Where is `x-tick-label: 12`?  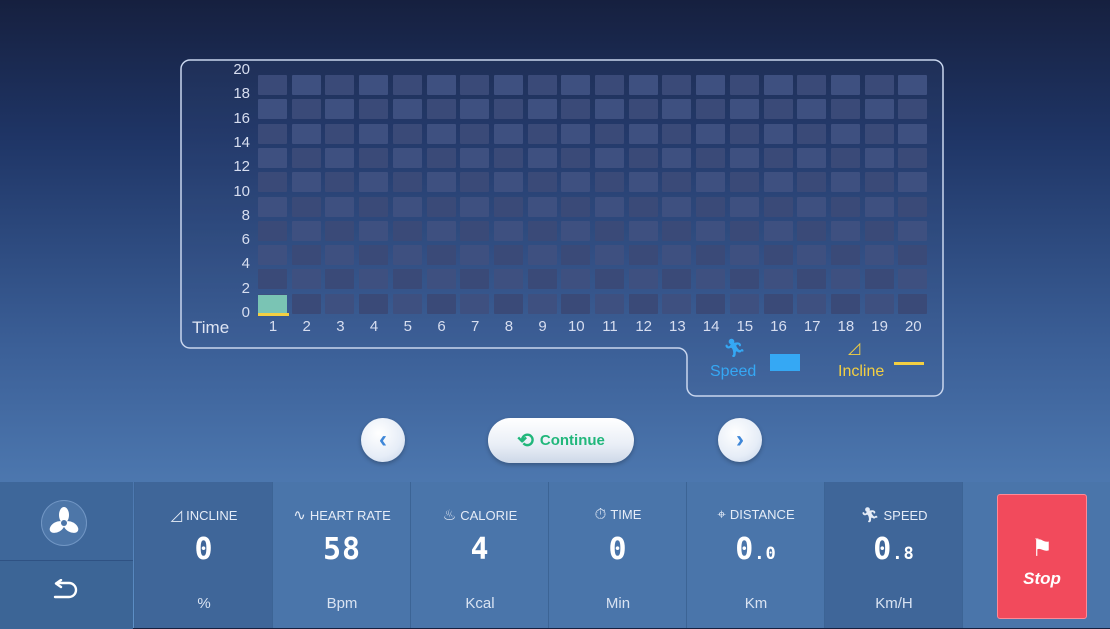
x-tick-label: 12 is located at coordinates (644, 326).